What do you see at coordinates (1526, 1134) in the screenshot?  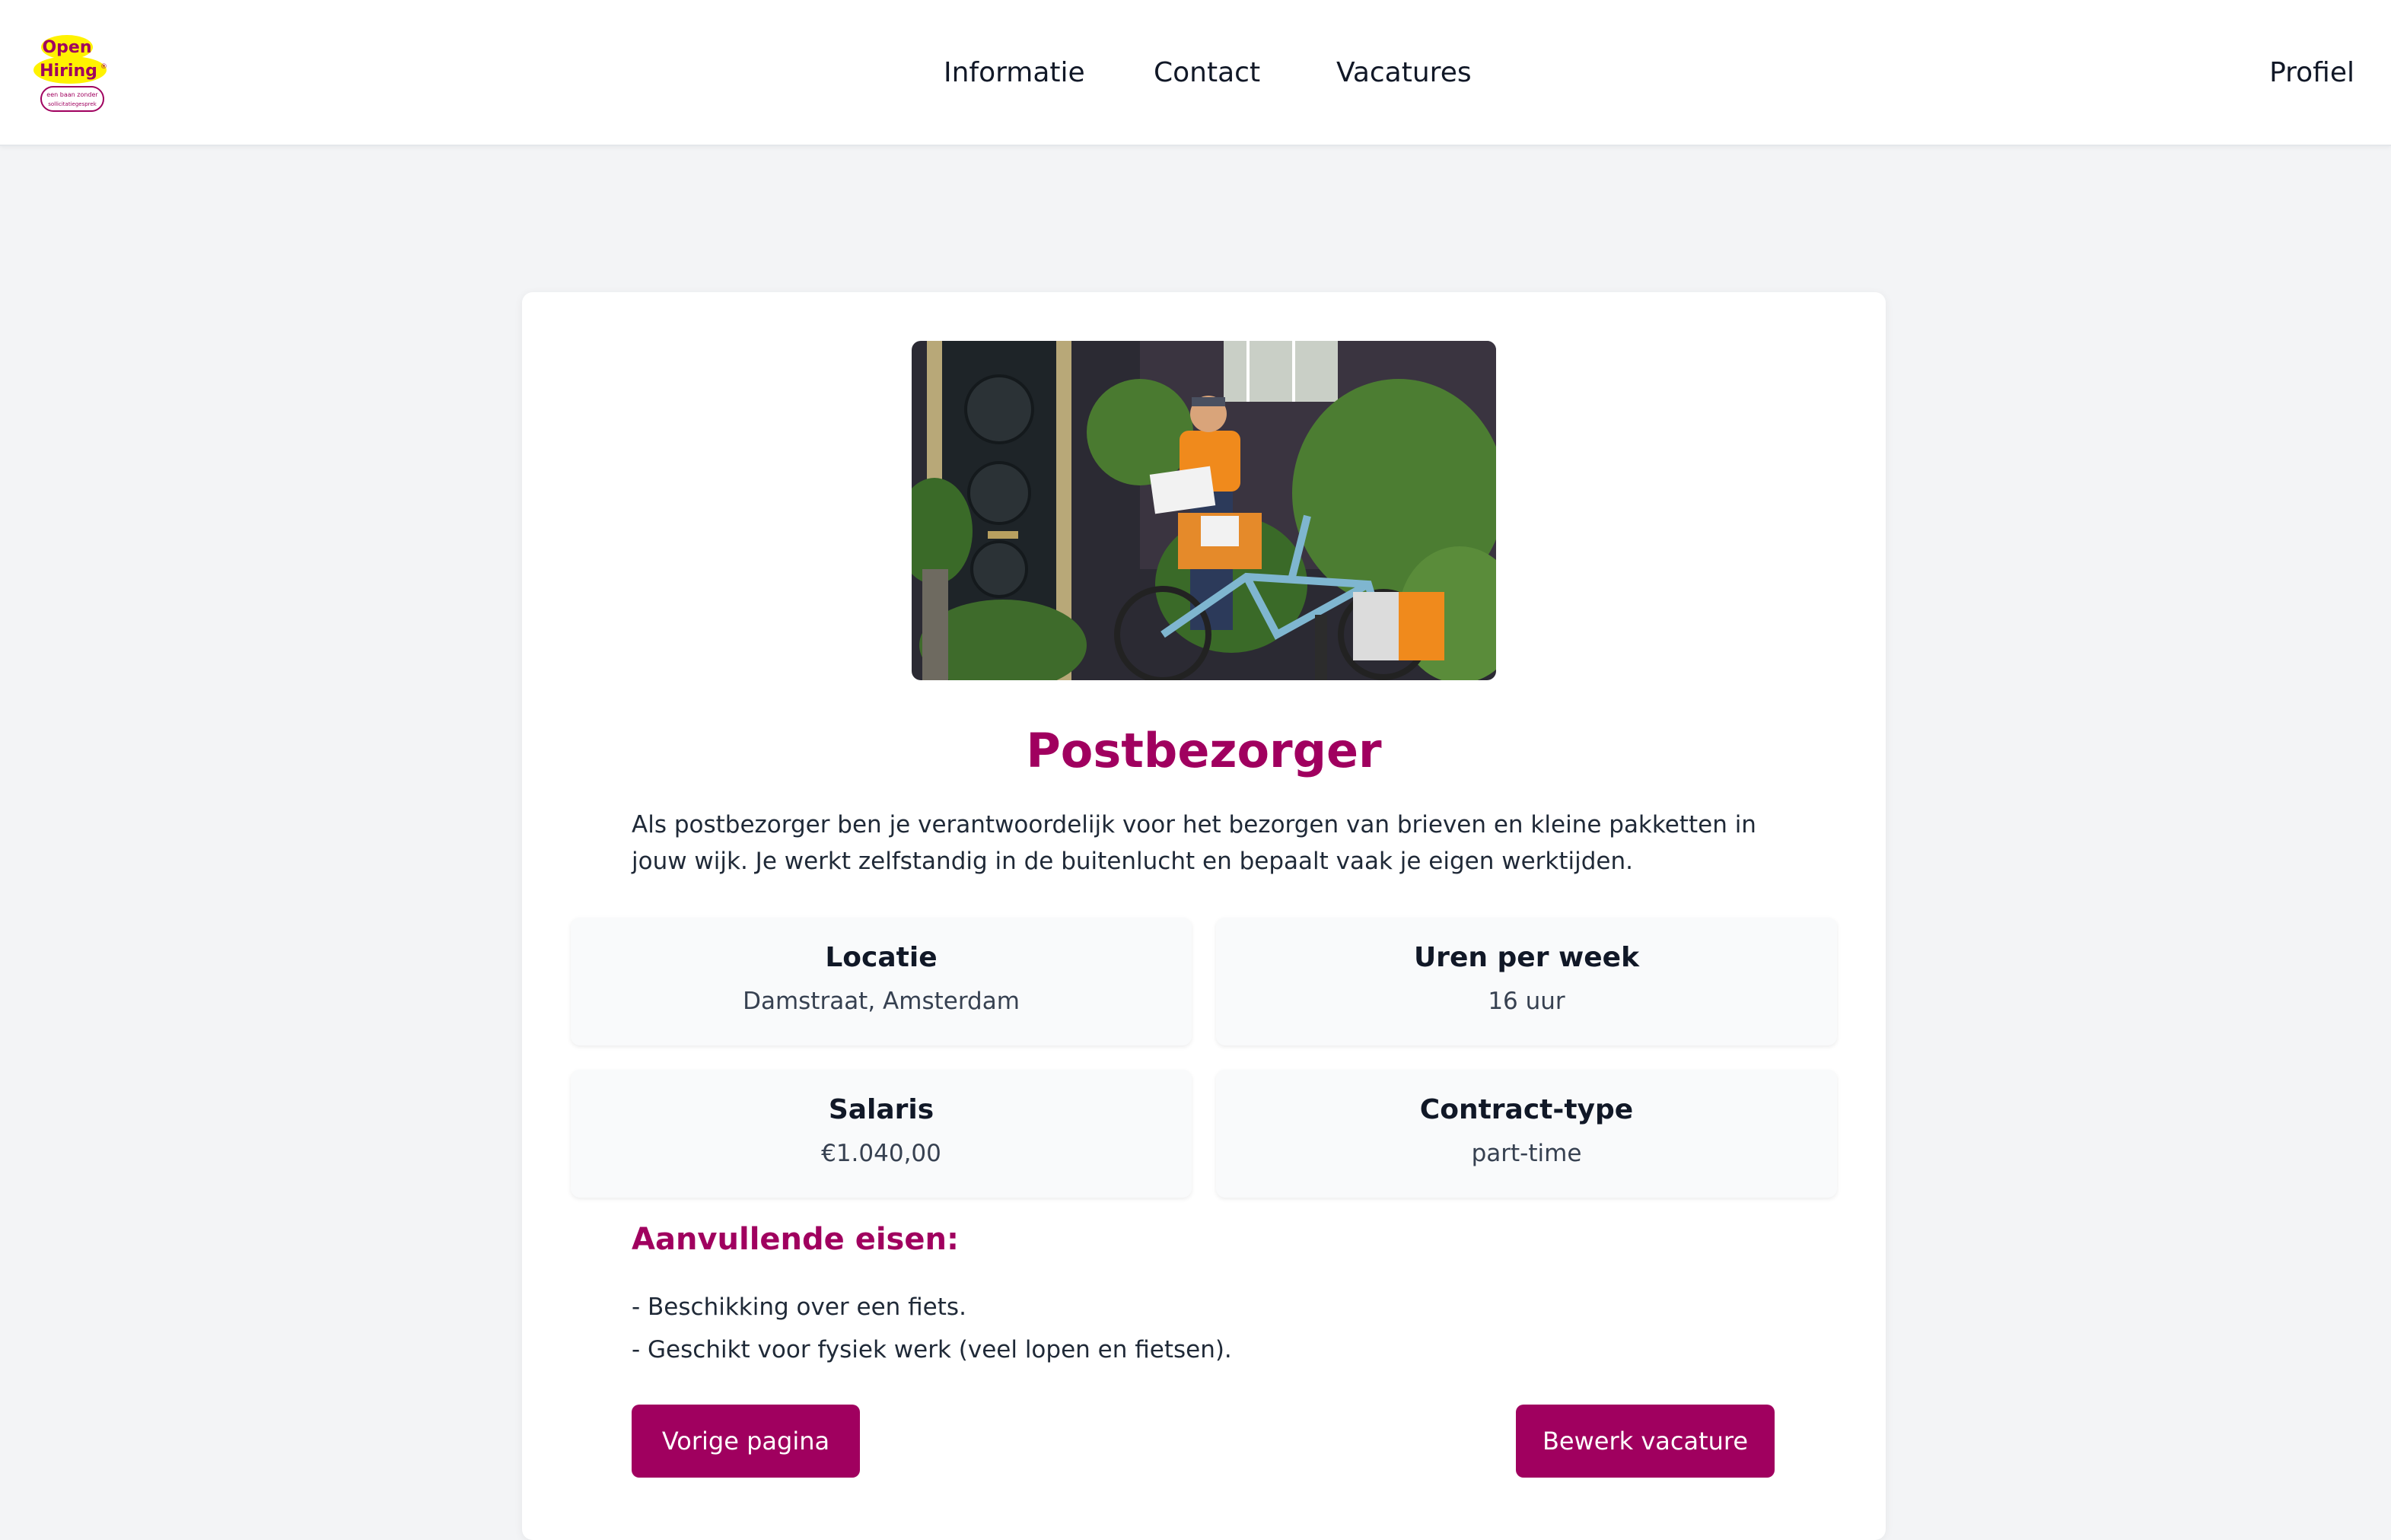 I see `contract-info-box: Contract-type part-time` at bounding box center [1526, 1134].